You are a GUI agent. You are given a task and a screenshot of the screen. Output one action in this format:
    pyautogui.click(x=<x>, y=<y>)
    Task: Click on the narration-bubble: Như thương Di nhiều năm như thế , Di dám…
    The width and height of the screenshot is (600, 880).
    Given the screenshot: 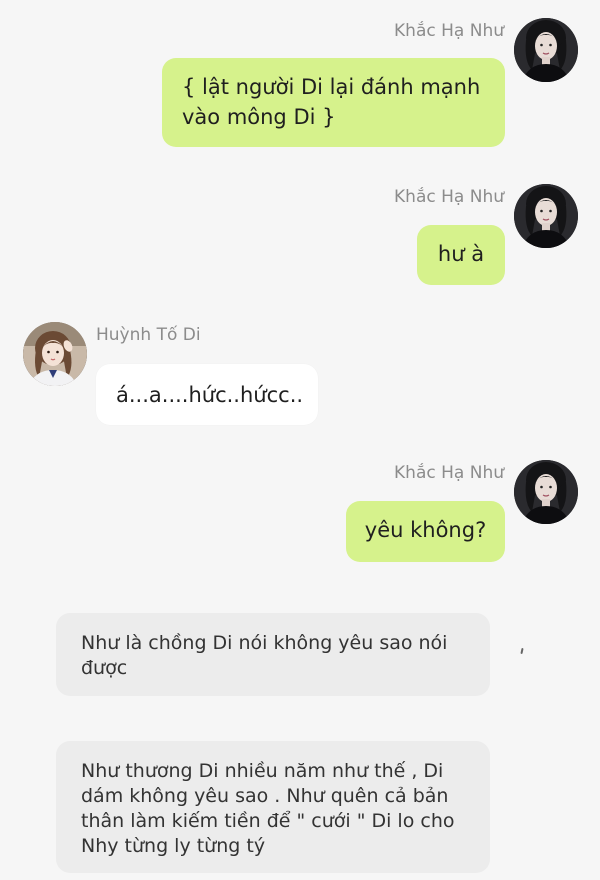 What is the action you would take?
    pyautogui.click(x=273, y=807)
    